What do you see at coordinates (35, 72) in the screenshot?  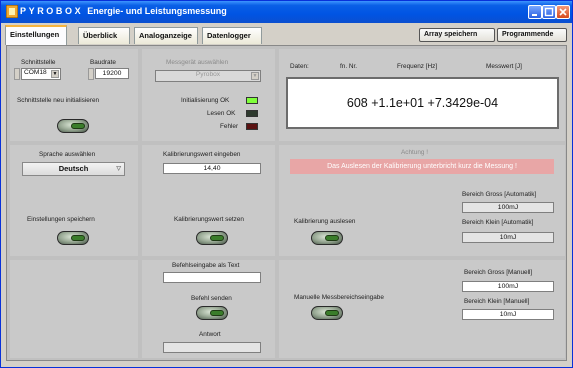 I see `port-value: COM18` at bounding box center [35, 72].